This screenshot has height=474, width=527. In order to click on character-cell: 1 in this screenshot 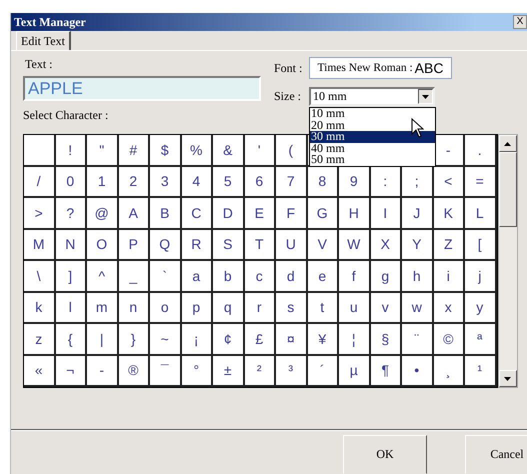, I will do `click(102, 182)`.